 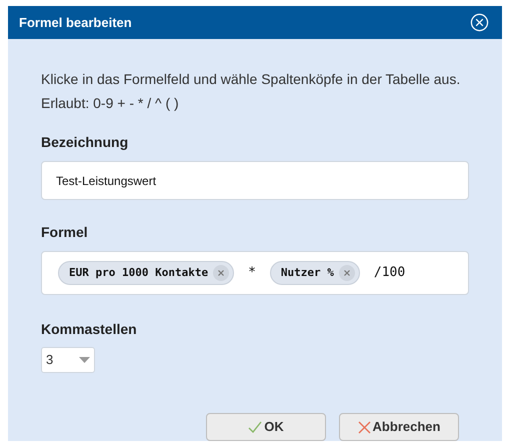 I want to click on window-title: Formel bearbeiten, so click(x=75, y=23).